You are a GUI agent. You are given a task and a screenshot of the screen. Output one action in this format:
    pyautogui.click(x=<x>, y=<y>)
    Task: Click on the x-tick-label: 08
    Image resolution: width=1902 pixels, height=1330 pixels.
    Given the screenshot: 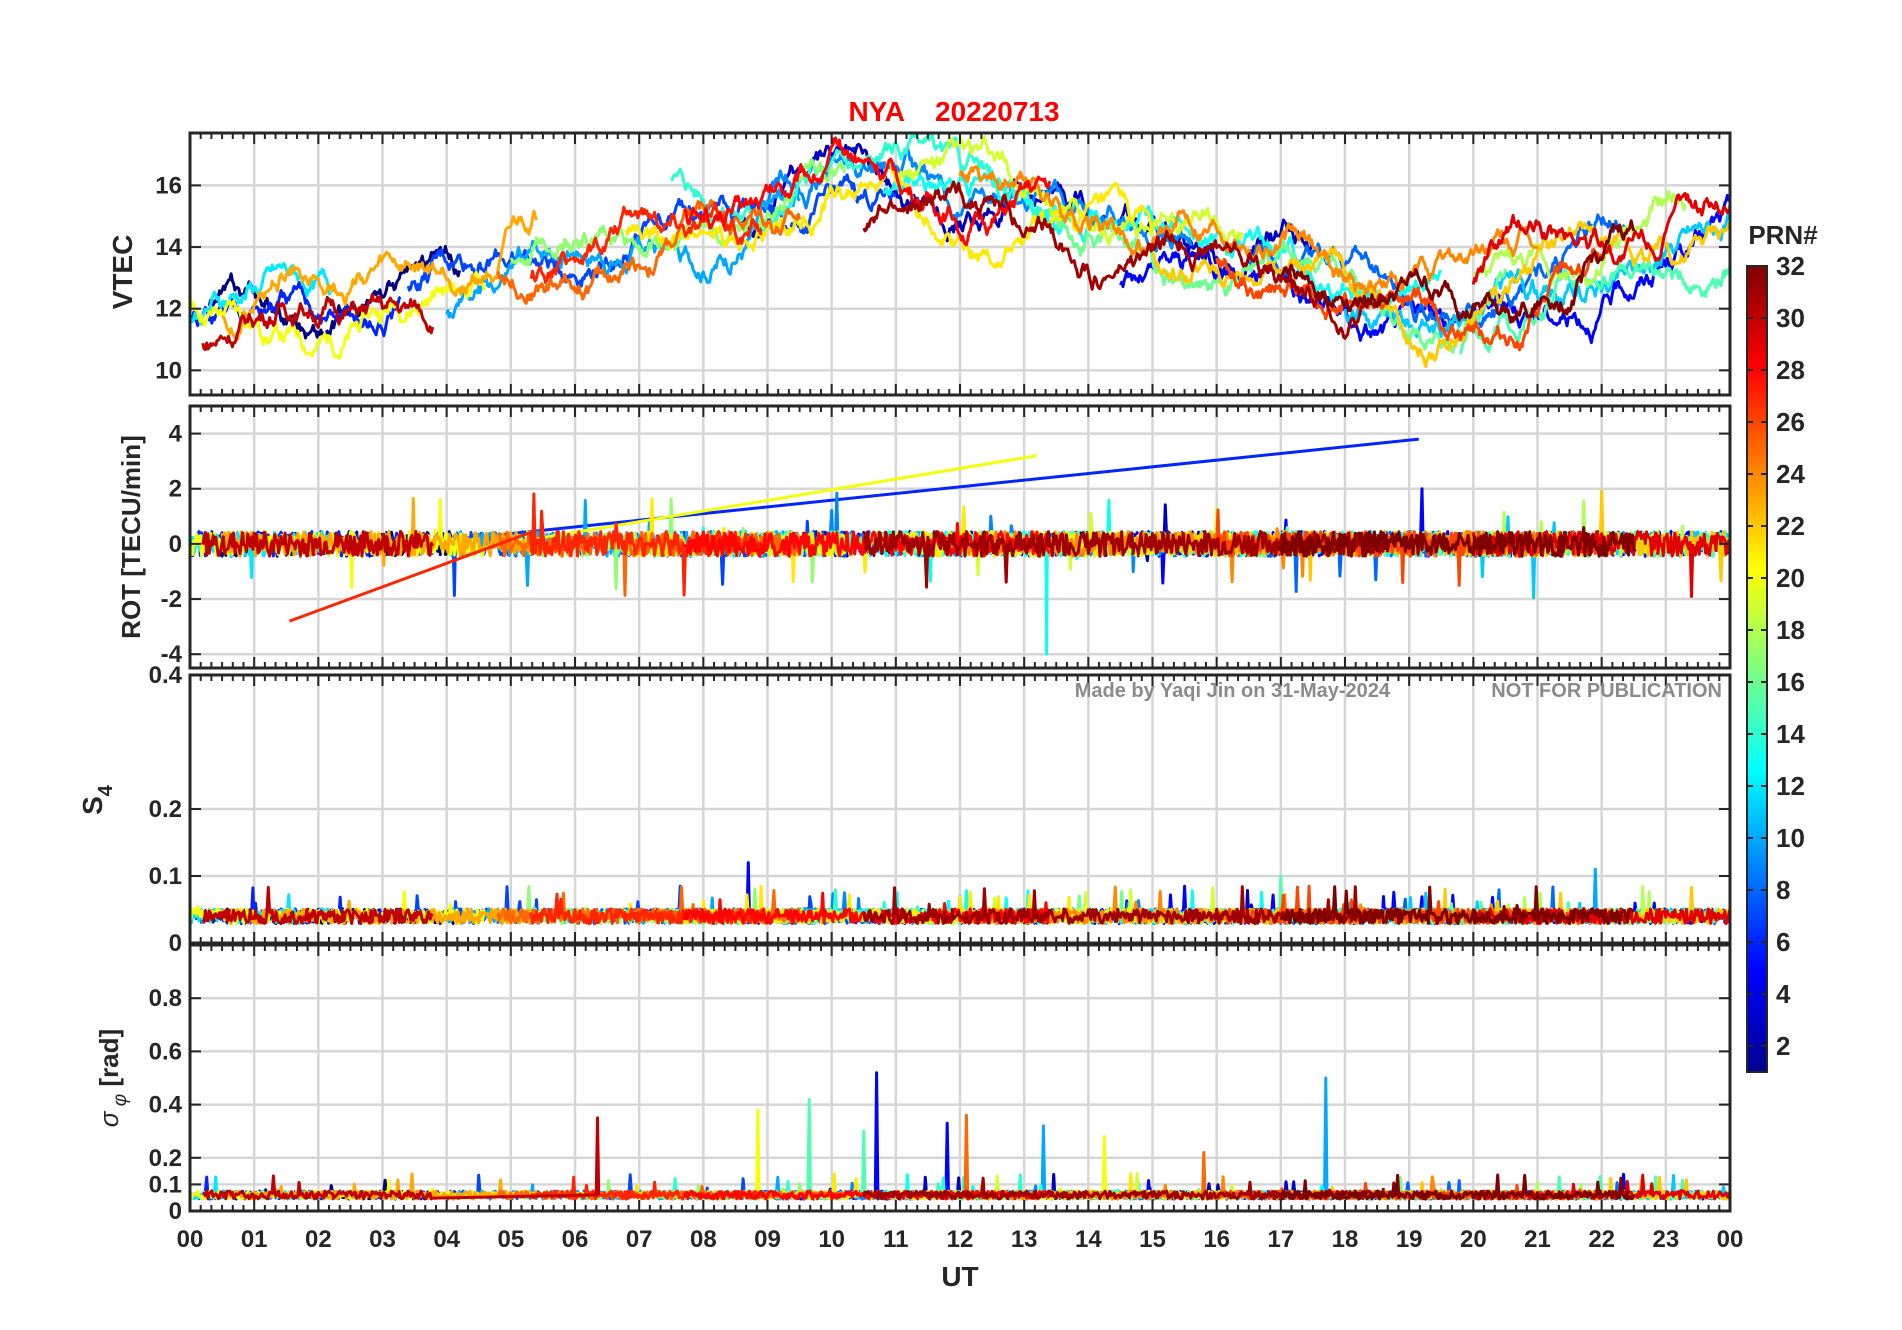 What is the action you would take?
    pyautogui.click(x=703, y=1239)
    